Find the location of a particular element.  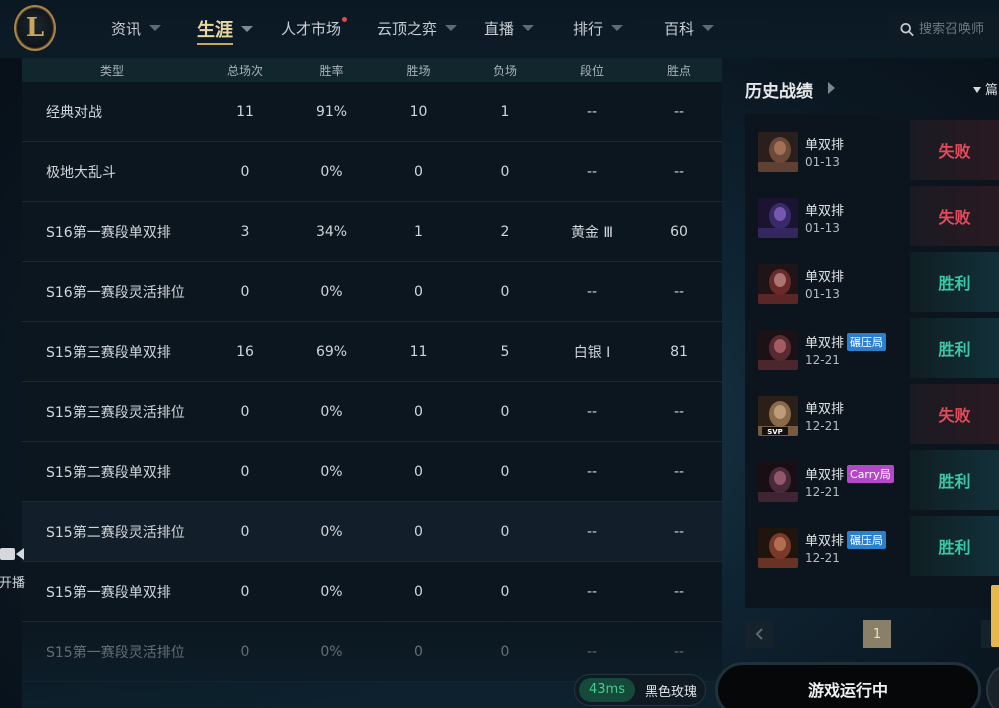

nav-item-label: 资讯 is located at coordinates (126, 29).